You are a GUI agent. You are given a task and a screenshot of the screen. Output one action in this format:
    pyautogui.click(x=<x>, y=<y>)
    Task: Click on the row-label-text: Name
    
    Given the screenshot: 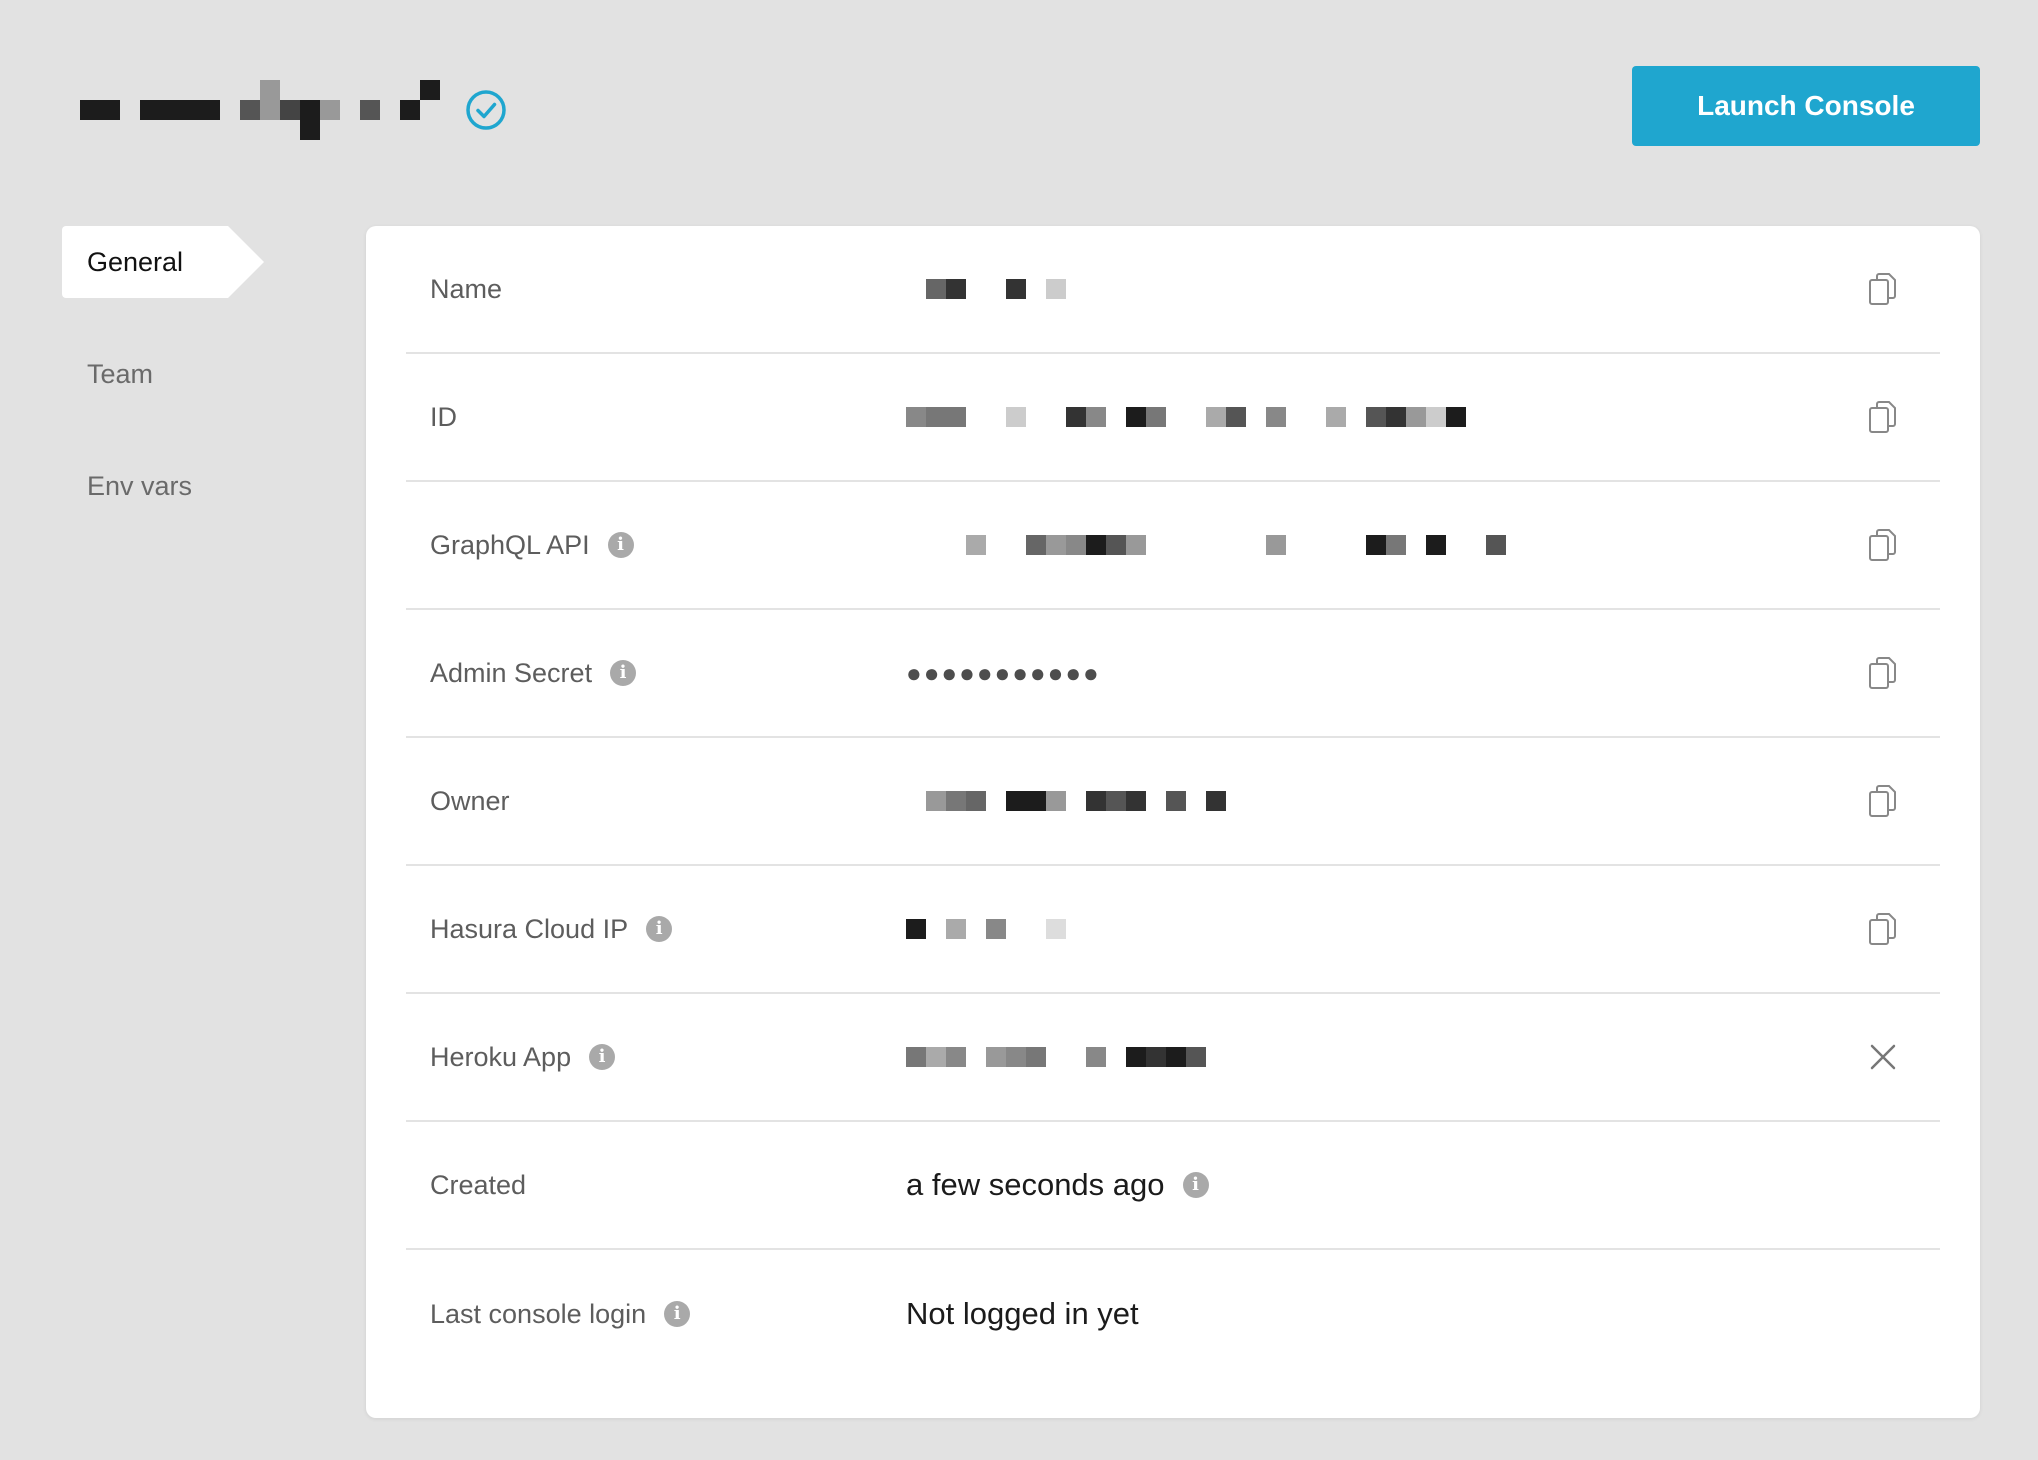 What is the action you would take?
    pyautogui.click(x=466, y=288)
    